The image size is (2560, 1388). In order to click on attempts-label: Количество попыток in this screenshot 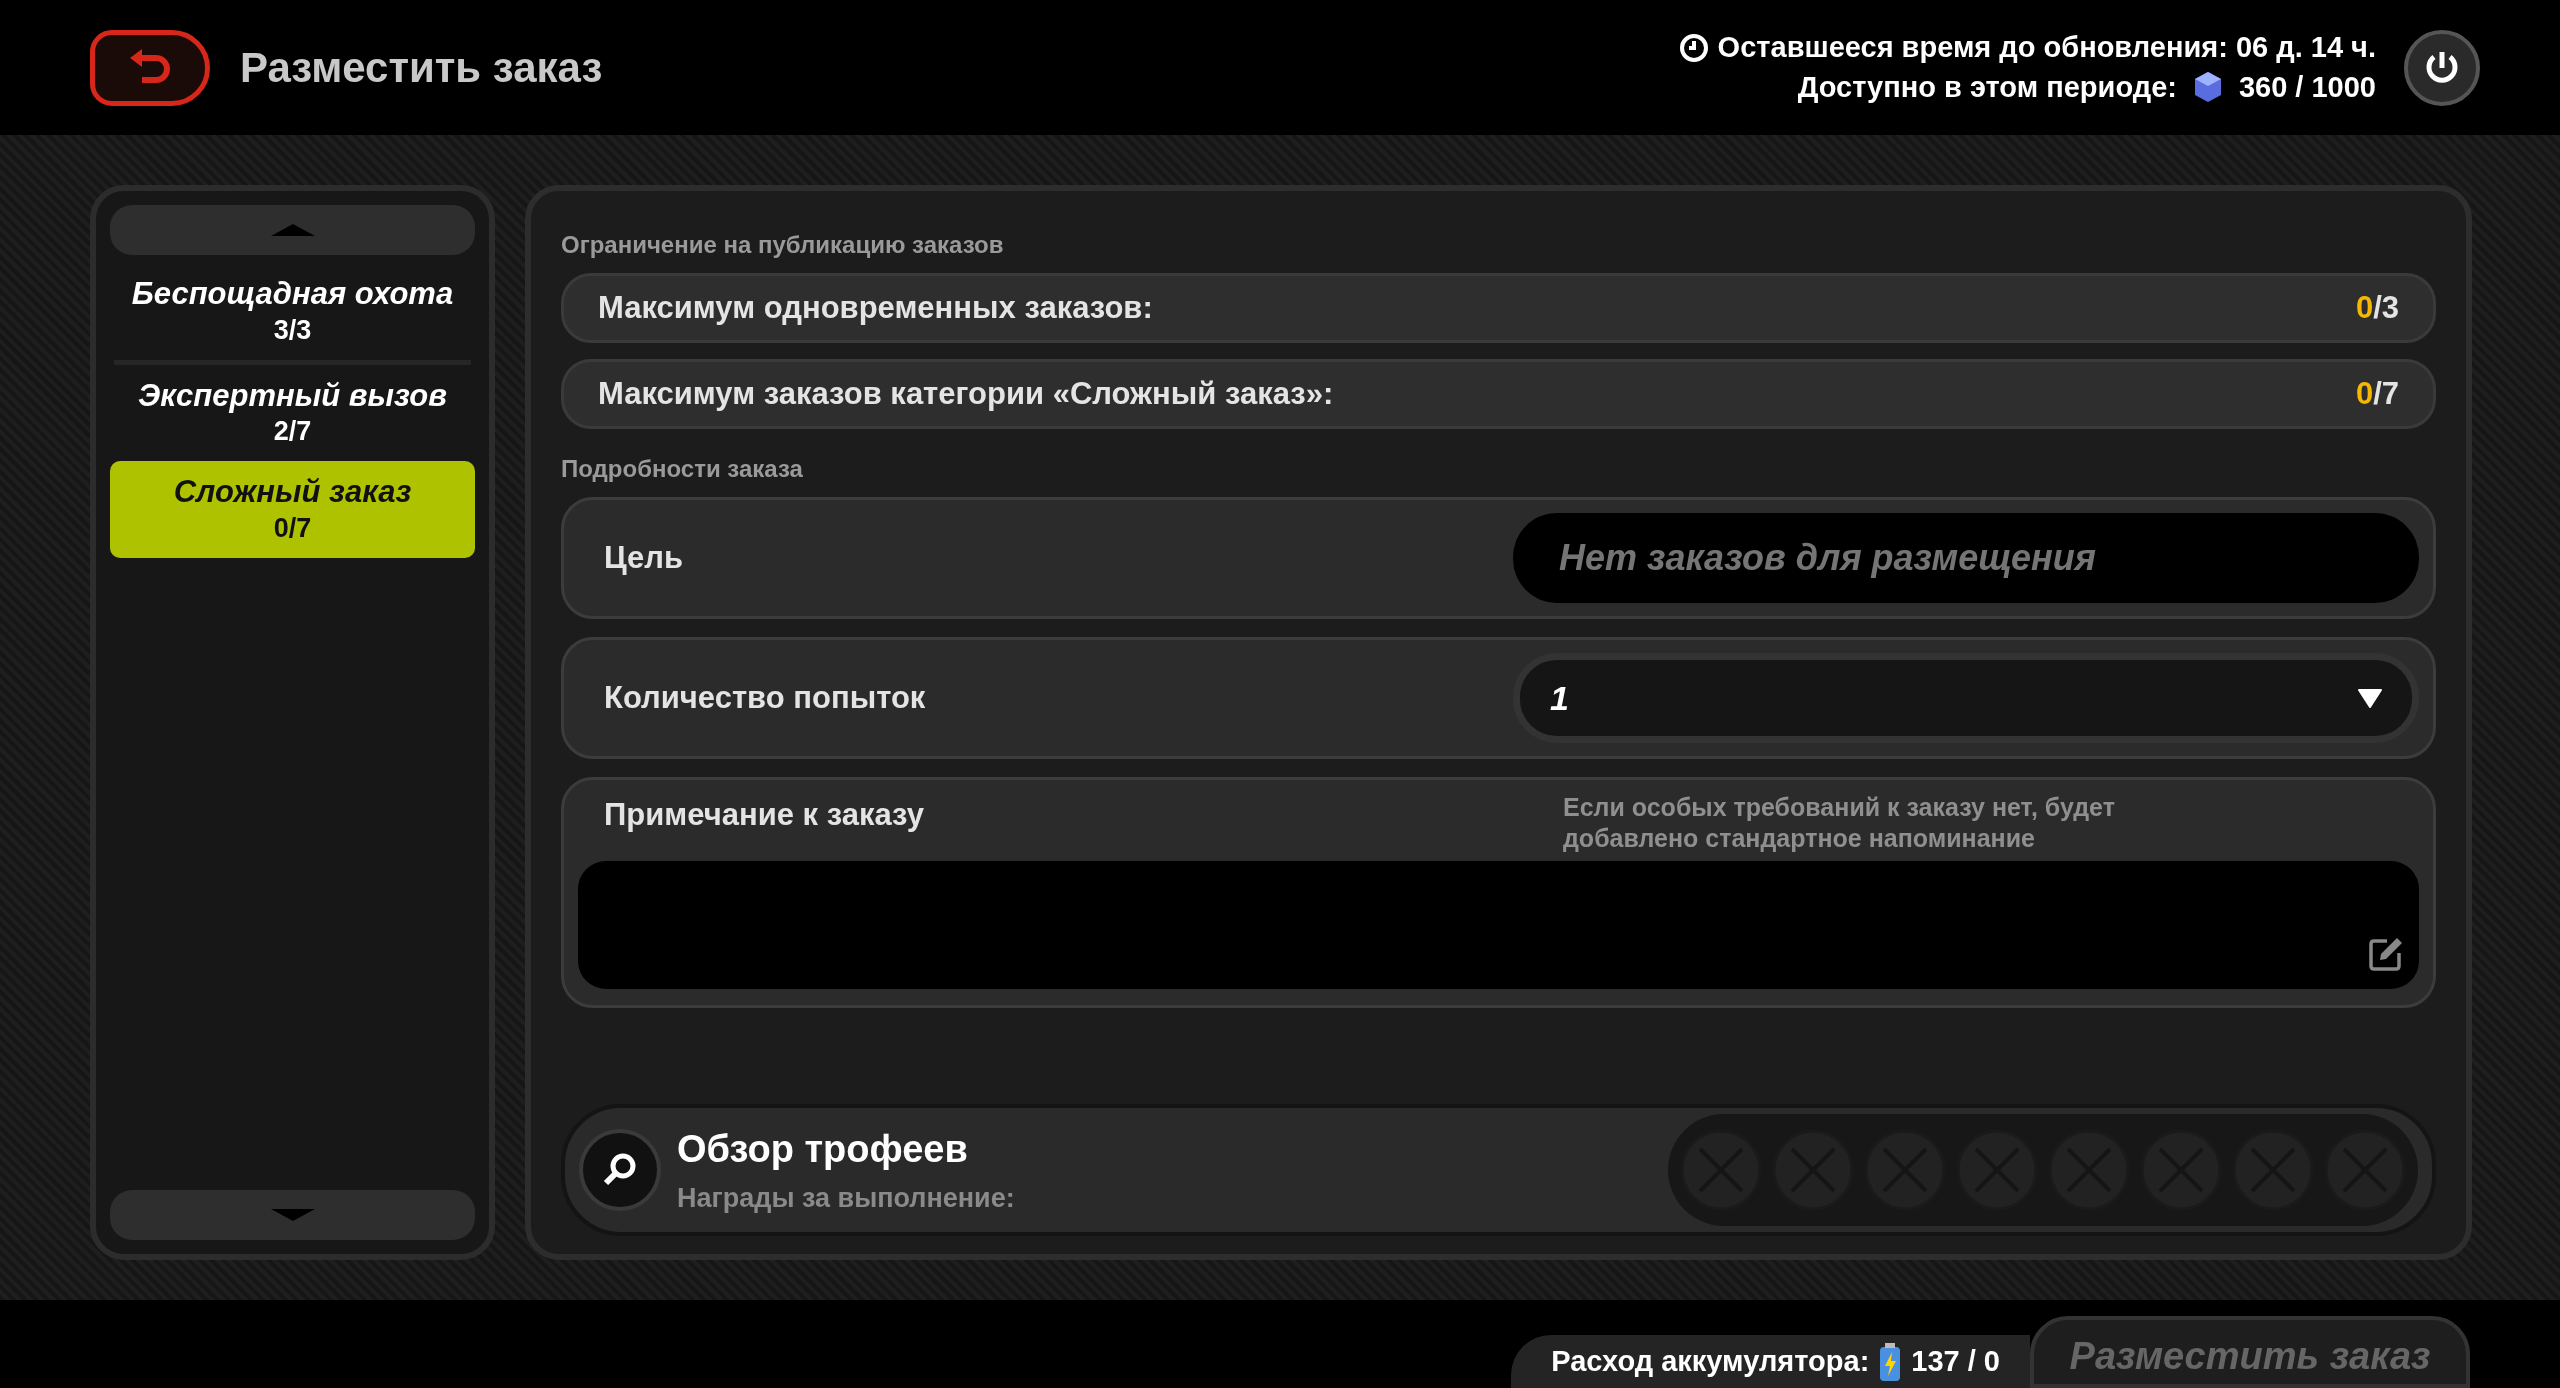, I will do `click(765, 697)`.